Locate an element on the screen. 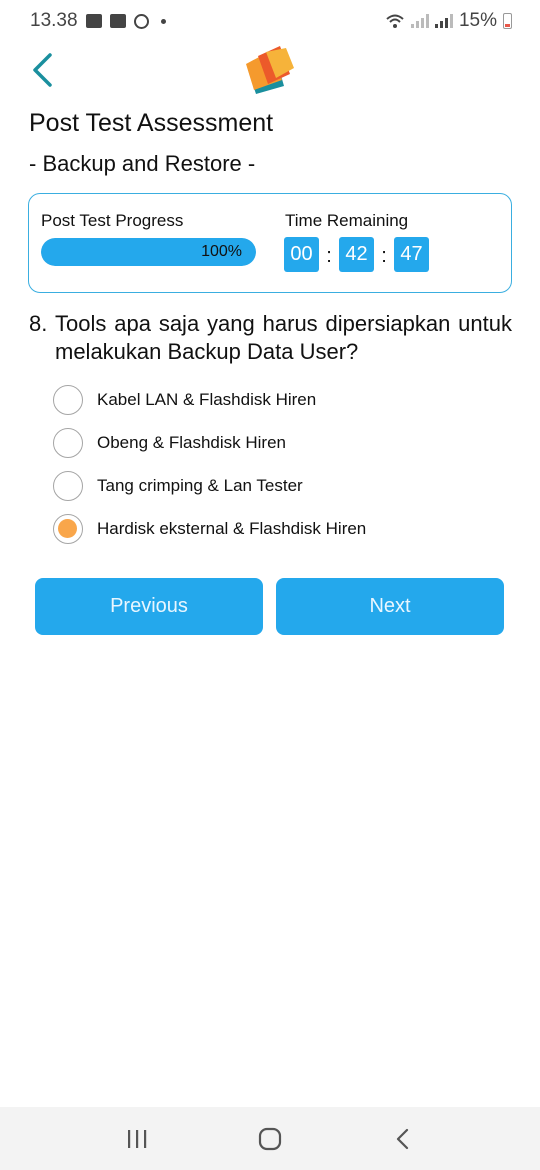  progress-percent: 100% is located at coordinates (221, 251).